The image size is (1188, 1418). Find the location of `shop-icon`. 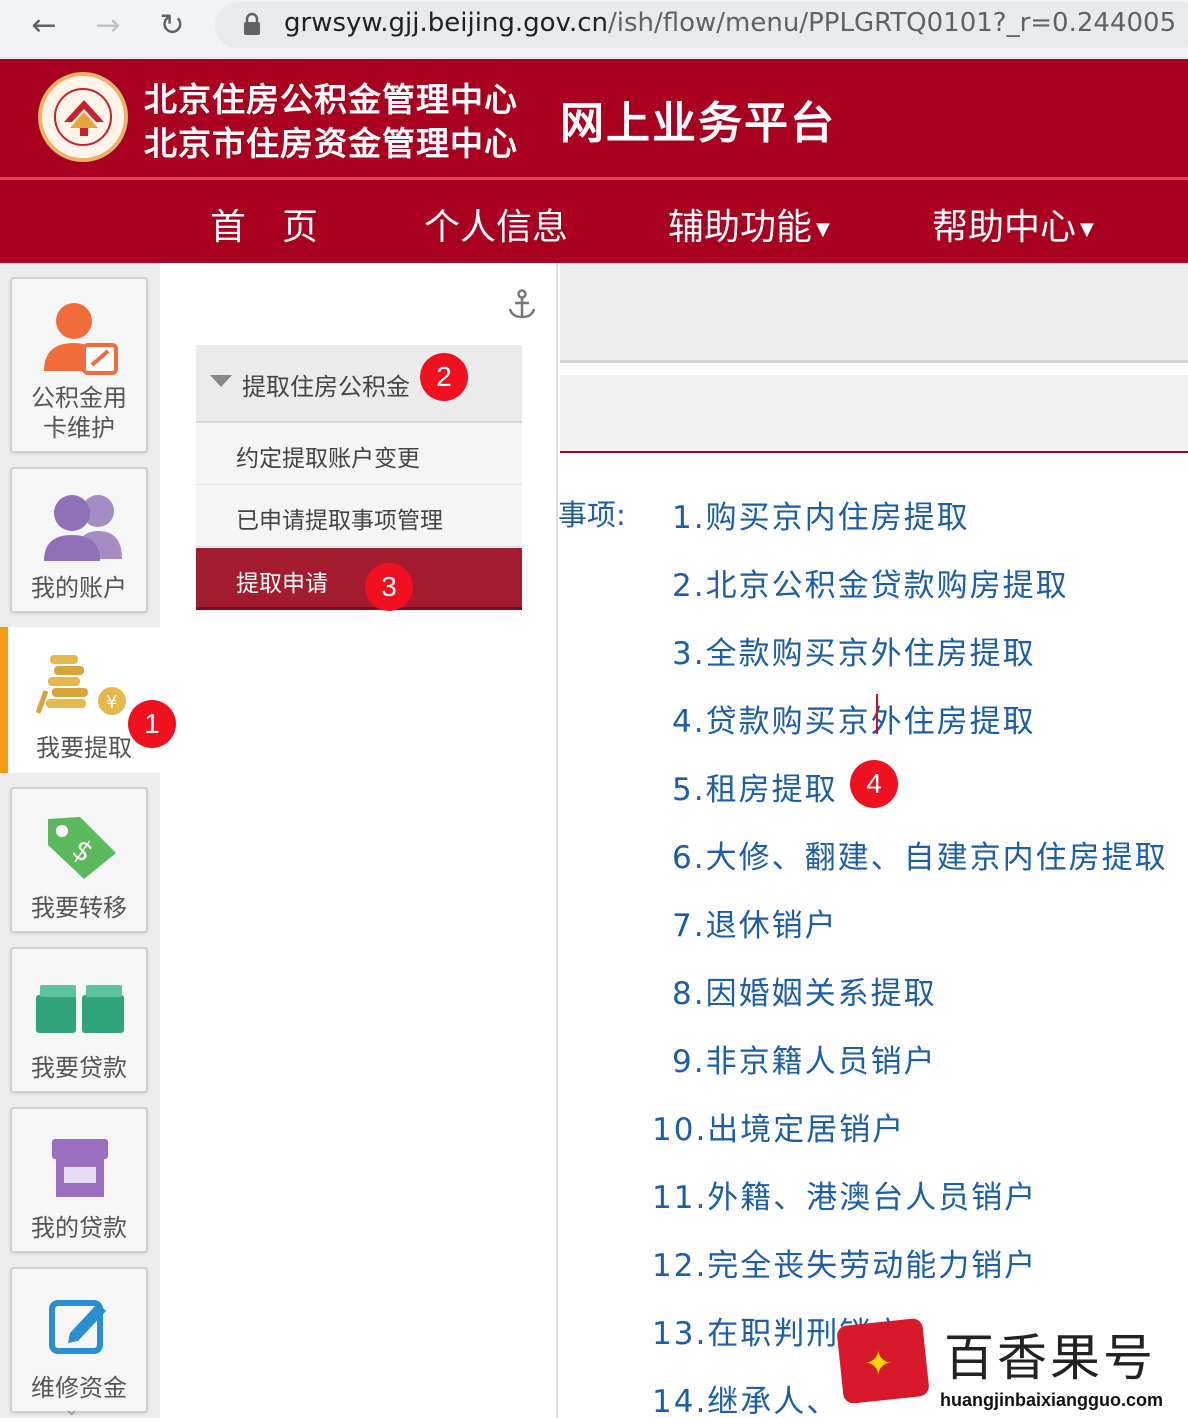

shop-icon is located at coordinates (80, 1168).